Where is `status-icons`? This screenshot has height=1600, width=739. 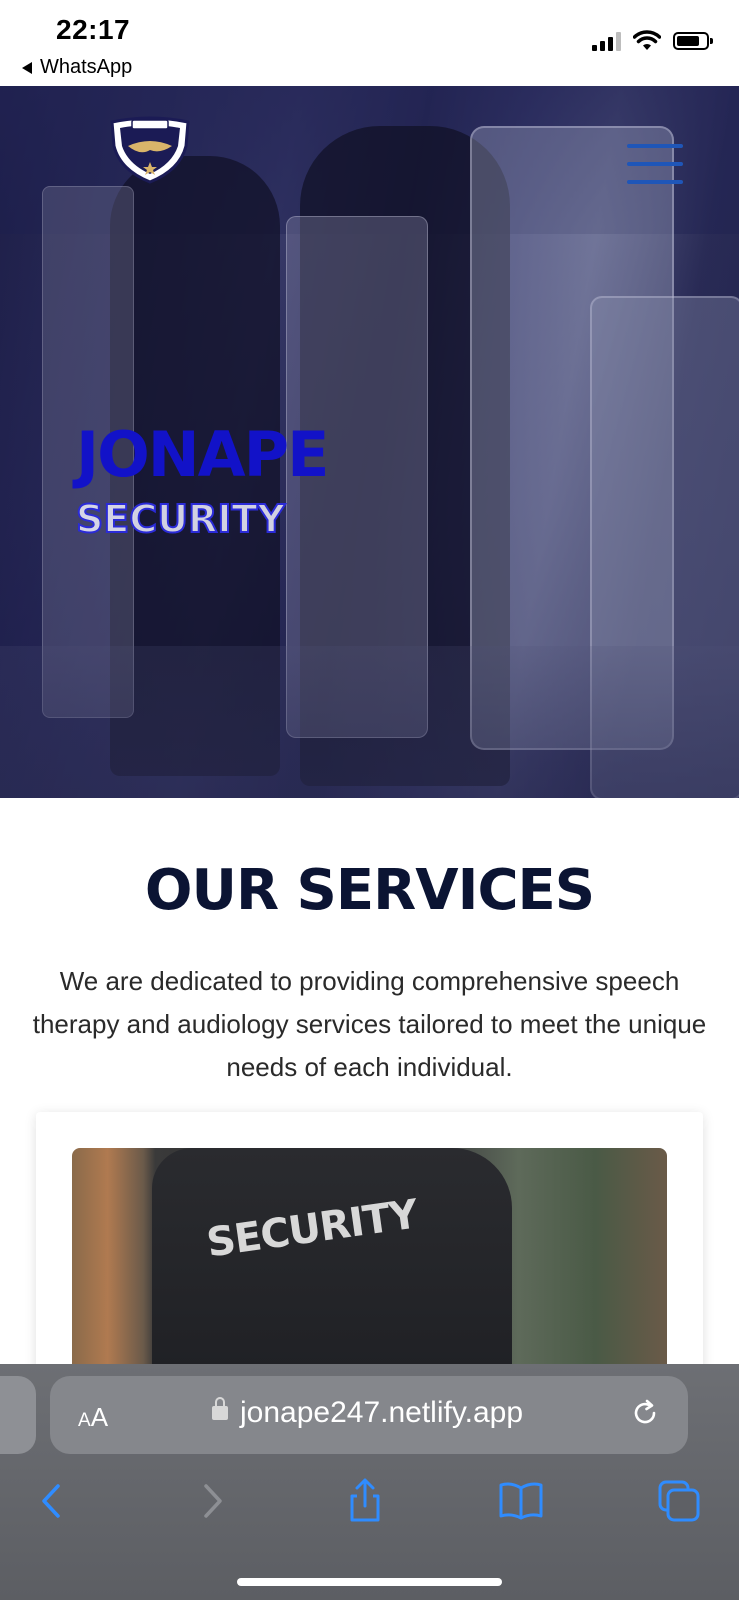 status-icons is located at coordinates (652, 41).